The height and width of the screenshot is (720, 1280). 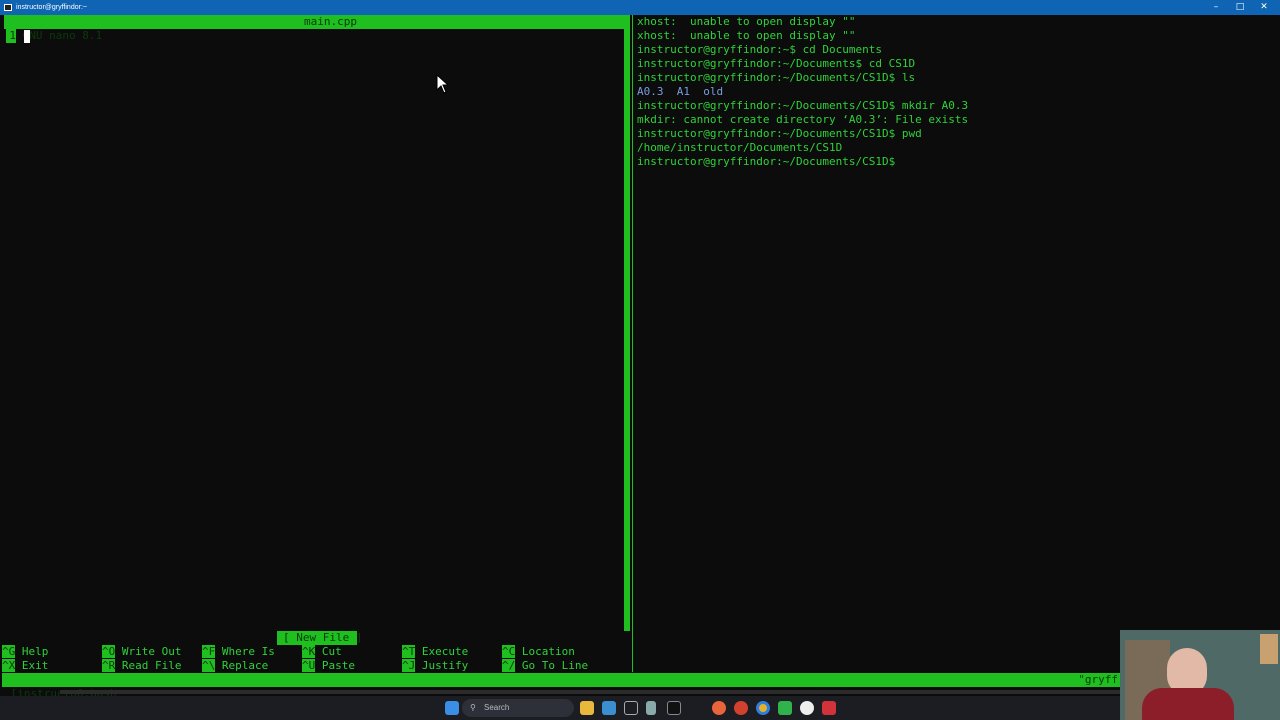 I want to click on search-placeholder: Search, so click(x=497, y=707).